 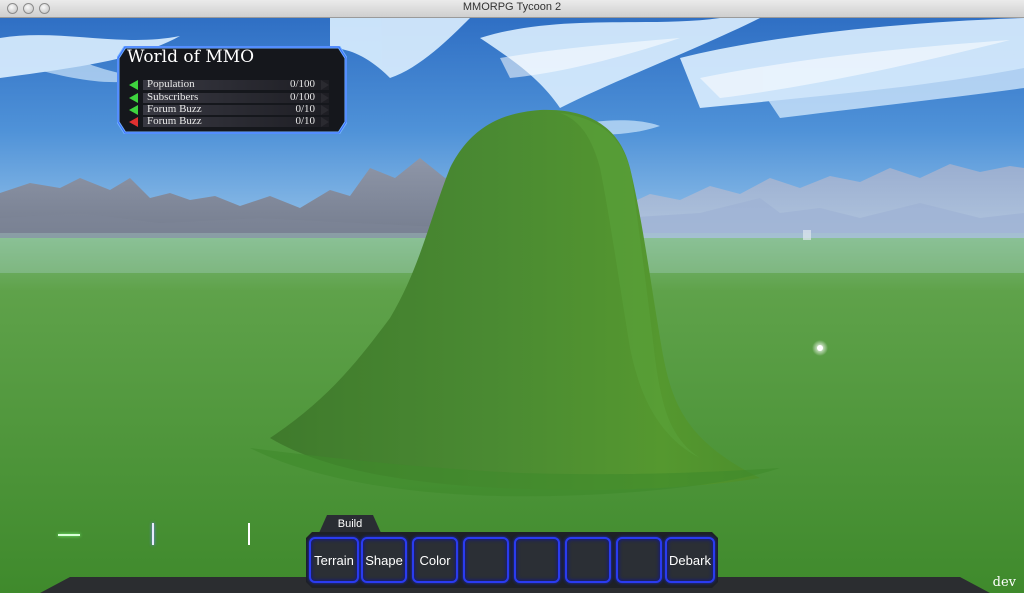 I want to click on window-title: MMORPG Tycoon 2, so click(x=512, y=7).